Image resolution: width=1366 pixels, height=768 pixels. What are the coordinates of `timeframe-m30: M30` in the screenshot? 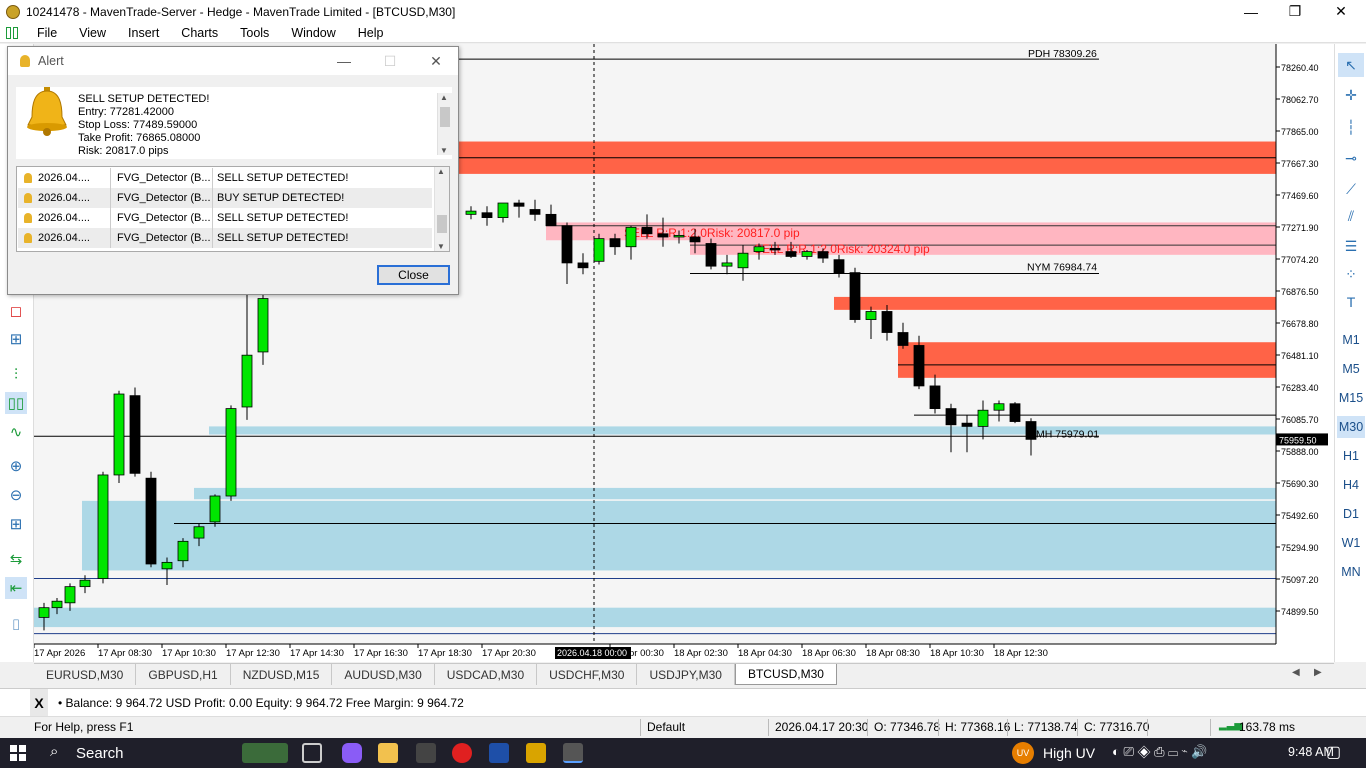 It's located at (1351, 427).